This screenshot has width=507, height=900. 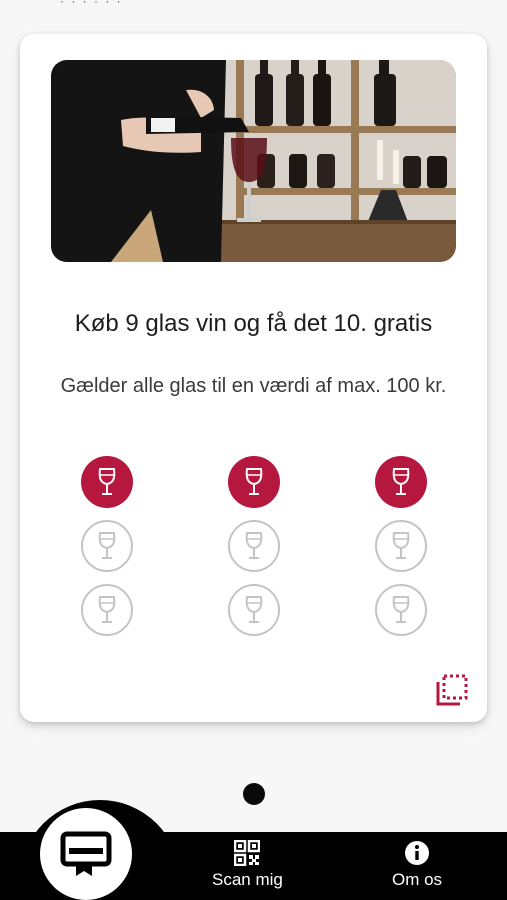 I want to click on page-indicator-dot, so click(x=254, y=794).